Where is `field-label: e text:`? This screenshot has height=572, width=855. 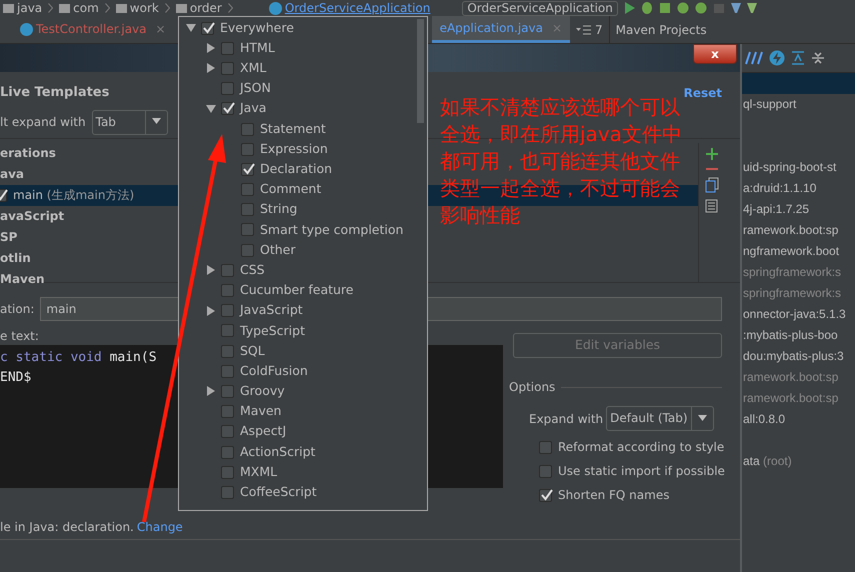
field-label: e text: is located at coordinates (19, 336).